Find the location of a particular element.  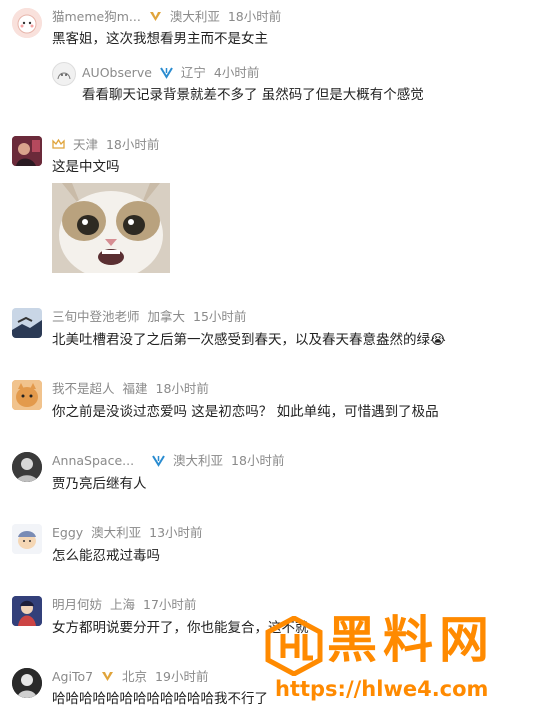

comment-text: 怎么能忍戒过毒吗 is located at coordinates (106, 556).